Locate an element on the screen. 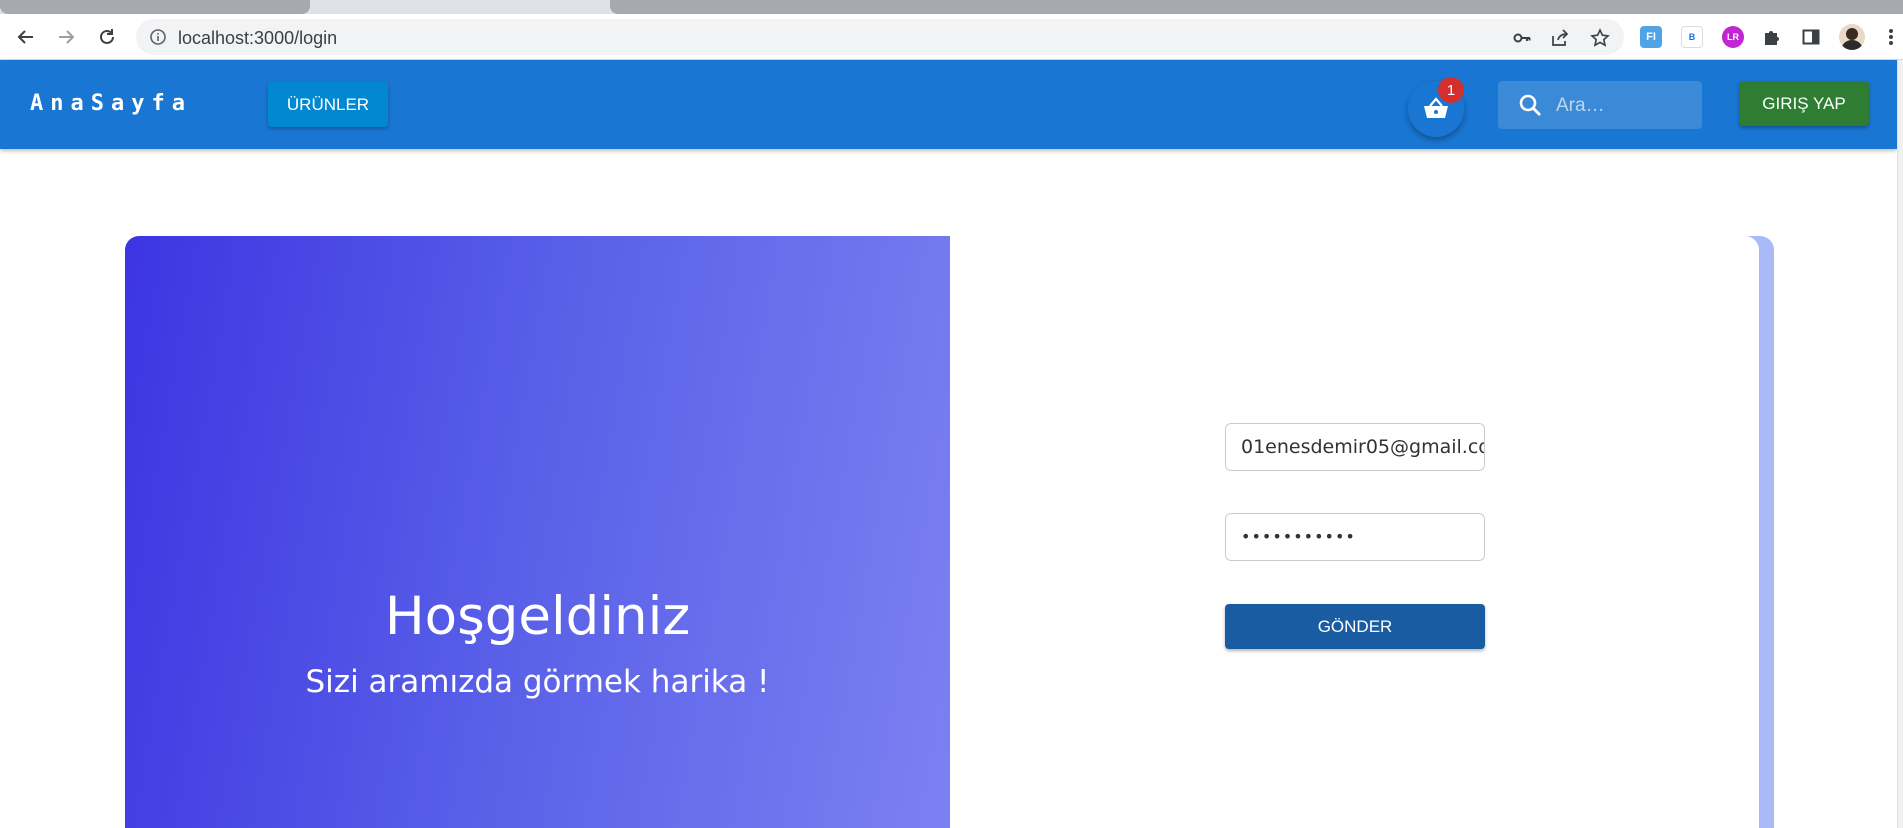 This screenshot has width=1903, height=828. key-icon is located at coordinates (1522, 38).